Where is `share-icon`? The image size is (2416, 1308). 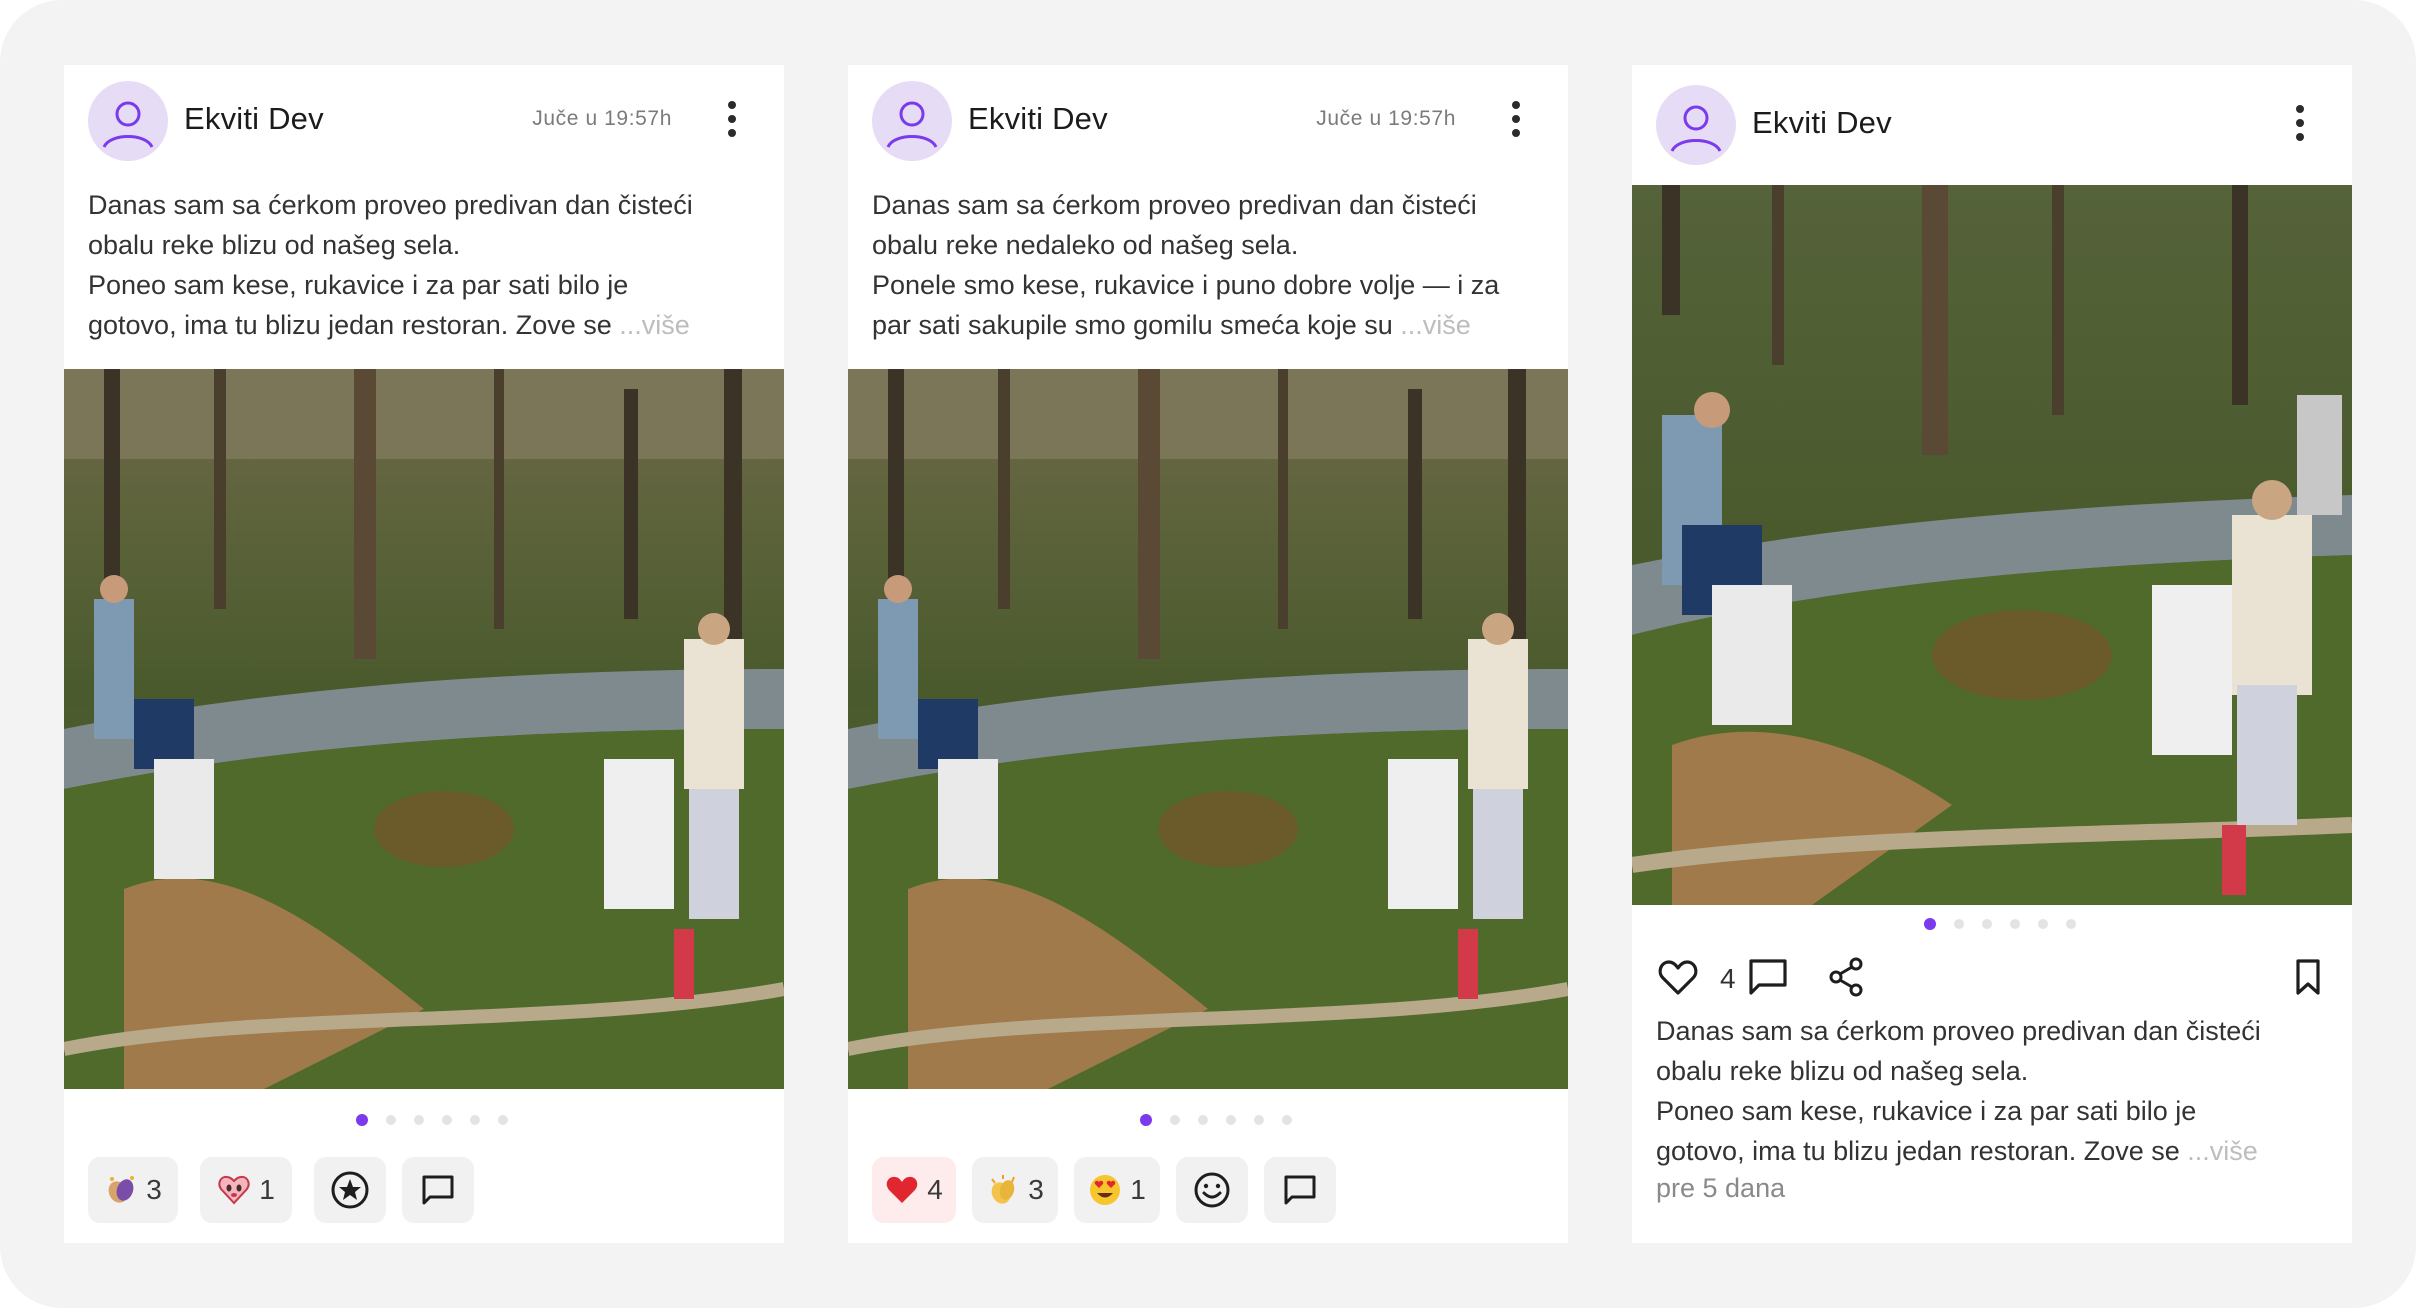
share-icon is located at coordinates (1846, 977).